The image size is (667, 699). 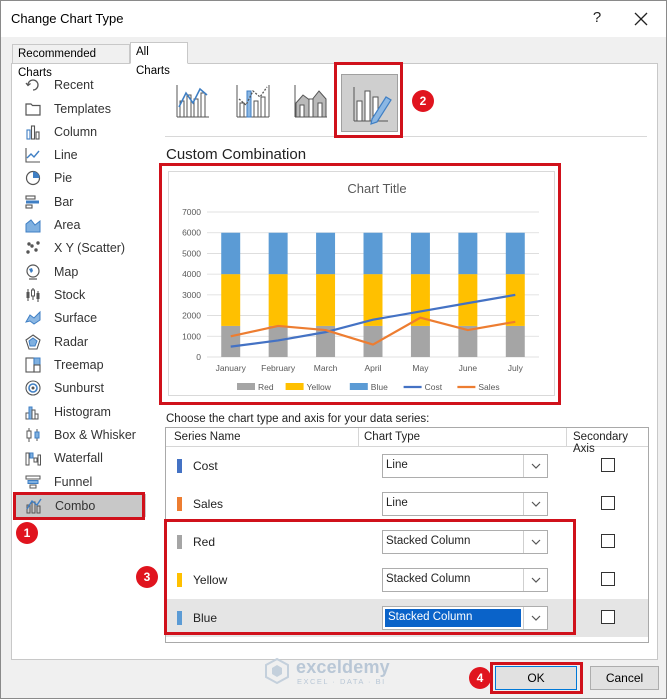 I want to click on sidebar-item-templates: Templates, so click(x=79, y=108).